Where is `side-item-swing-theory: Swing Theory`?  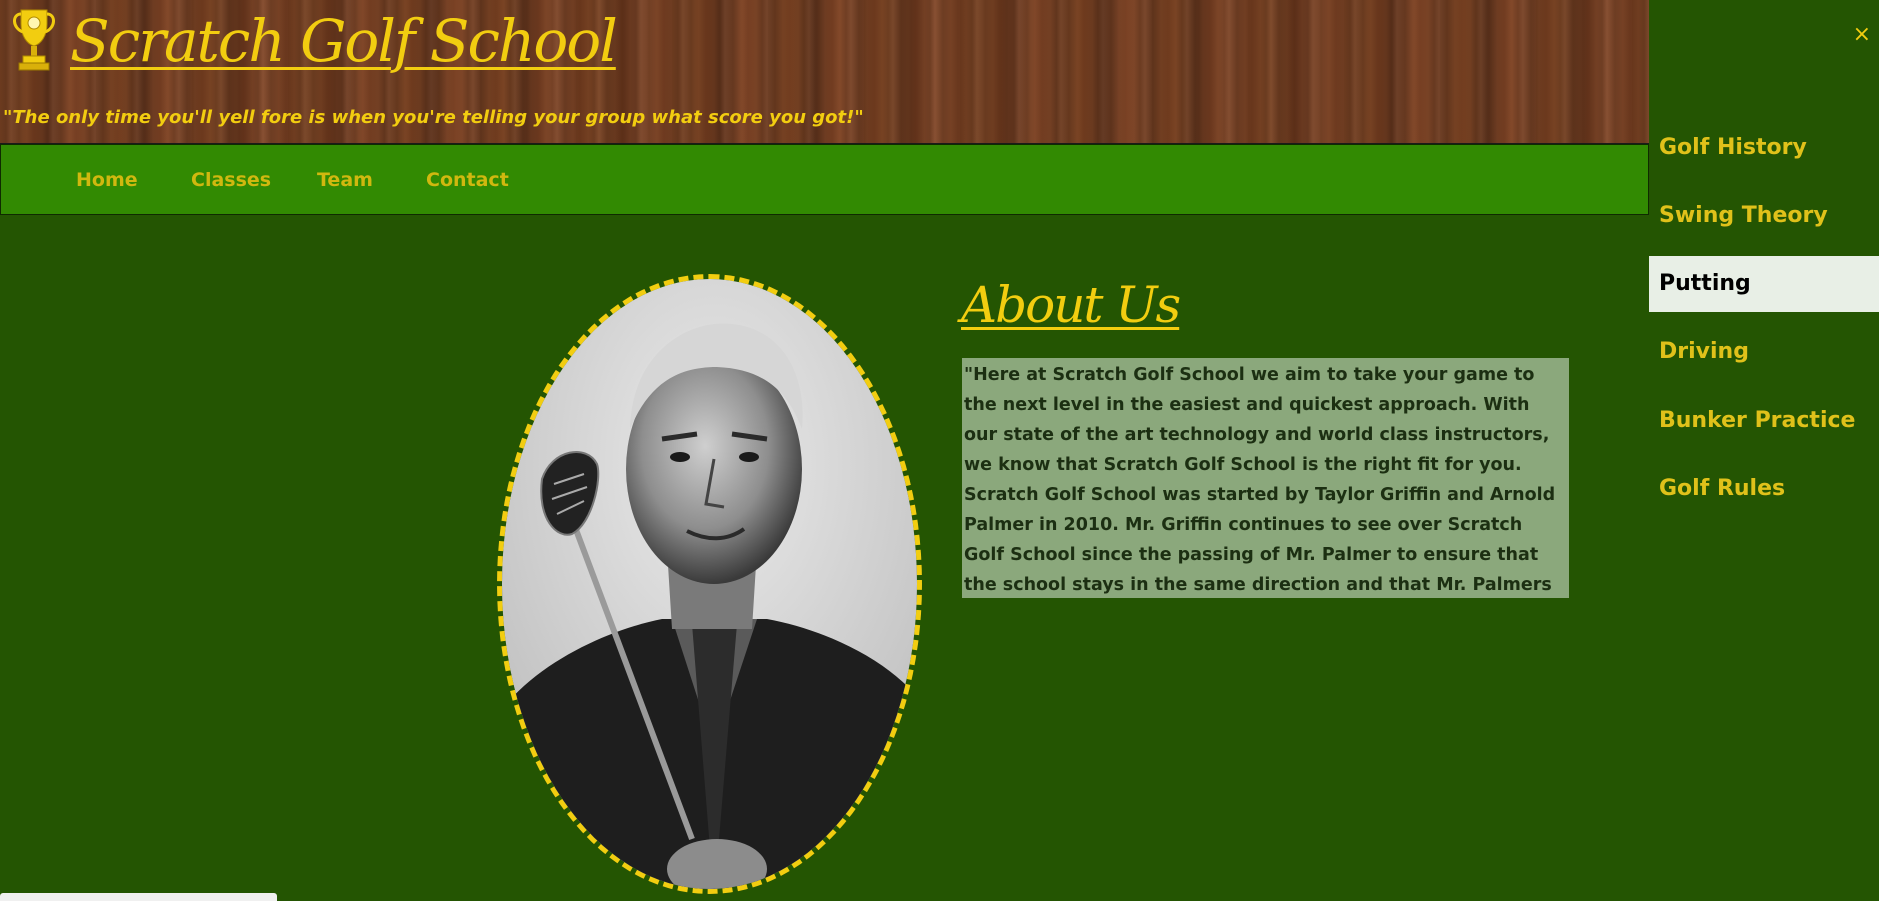 side-item-swing-theory: Swing Theory is located at coordinates (1764, 216).